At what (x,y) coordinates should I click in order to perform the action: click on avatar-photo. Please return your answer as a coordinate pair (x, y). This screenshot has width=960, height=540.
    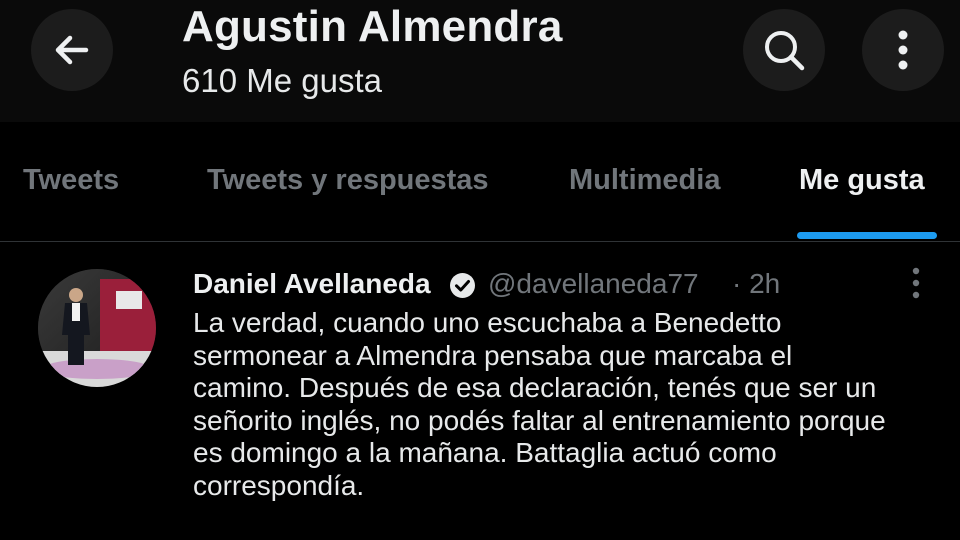
    Looking at the image, I should click on (97, 328).